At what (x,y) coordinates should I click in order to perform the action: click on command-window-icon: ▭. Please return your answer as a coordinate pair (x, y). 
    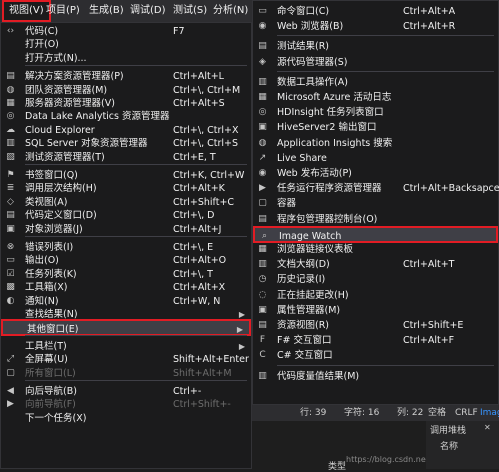
    Looking at the image, I should click on (262, 11).